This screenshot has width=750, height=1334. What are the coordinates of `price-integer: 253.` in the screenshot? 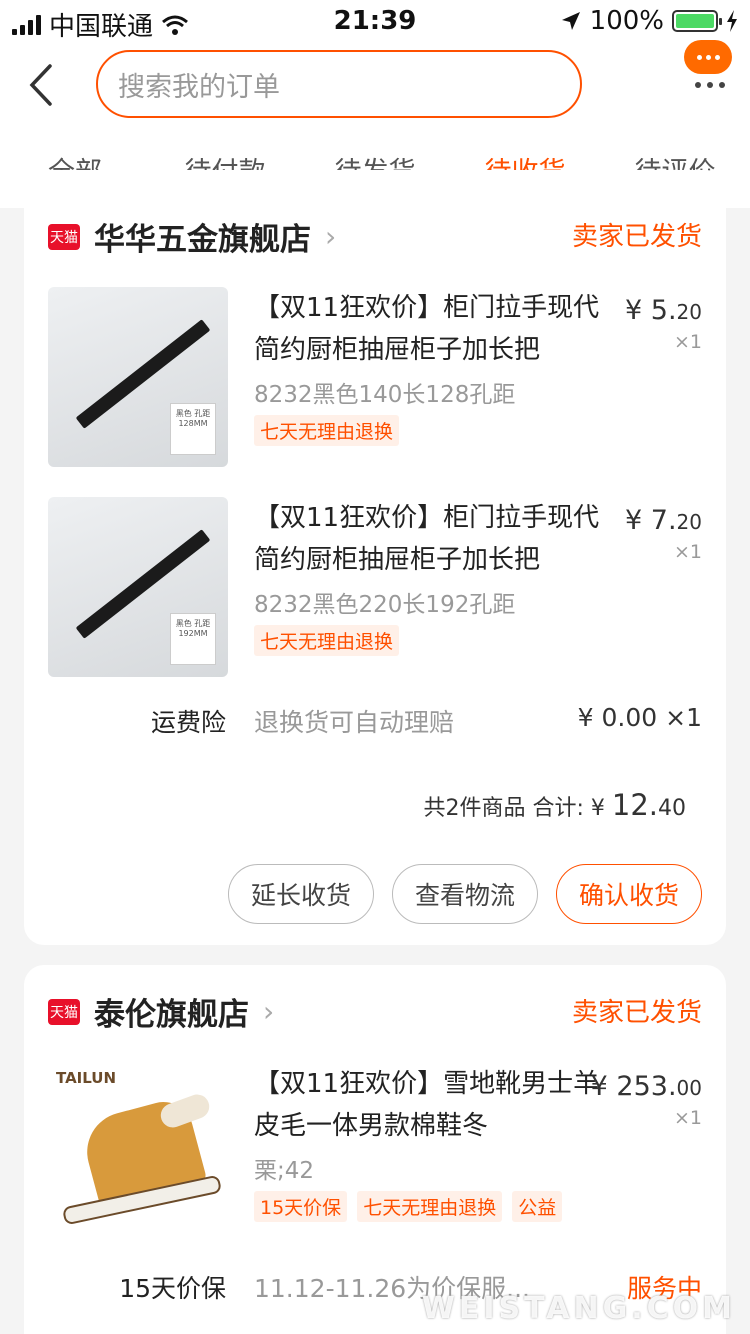 It's located at (646, 1086).